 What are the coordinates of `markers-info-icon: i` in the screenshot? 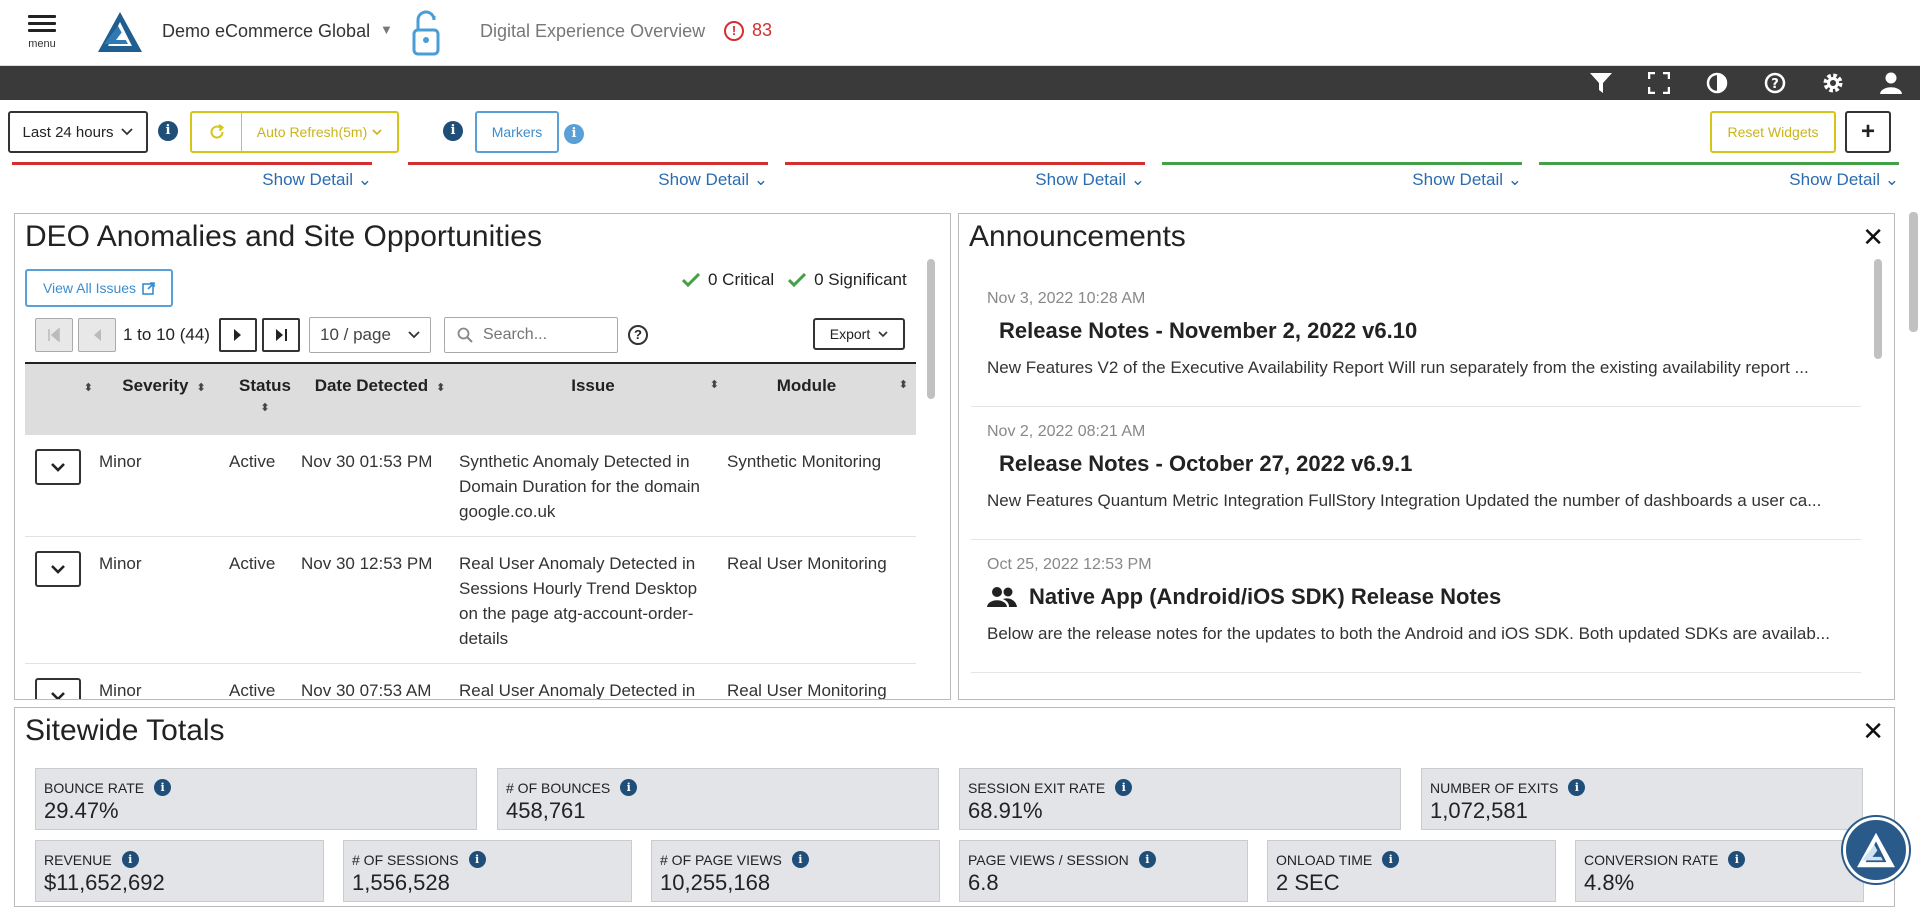 It's located at (574, 134).